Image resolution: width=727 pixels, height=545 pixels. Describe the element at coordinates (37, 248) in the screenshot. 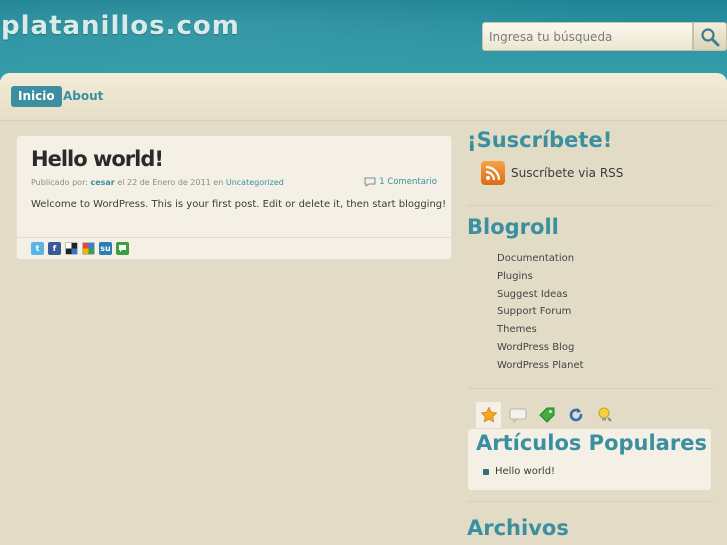

I see `twitter-icon: t` at that location.